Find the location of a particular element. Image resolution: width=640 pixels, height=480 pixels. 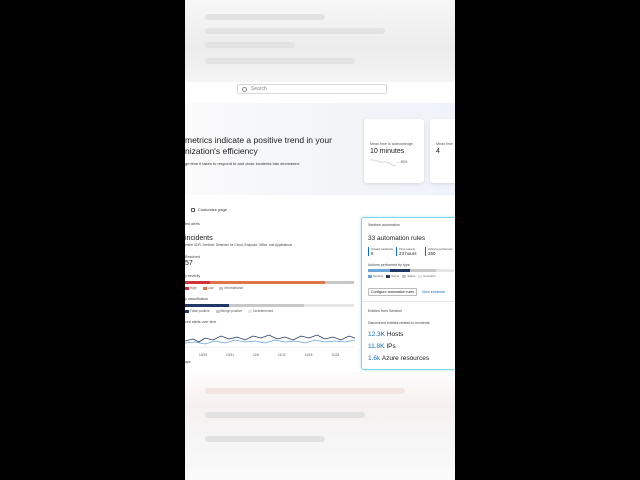

entities-header: Entities from Sentinel is located at coordinates (385, 311).